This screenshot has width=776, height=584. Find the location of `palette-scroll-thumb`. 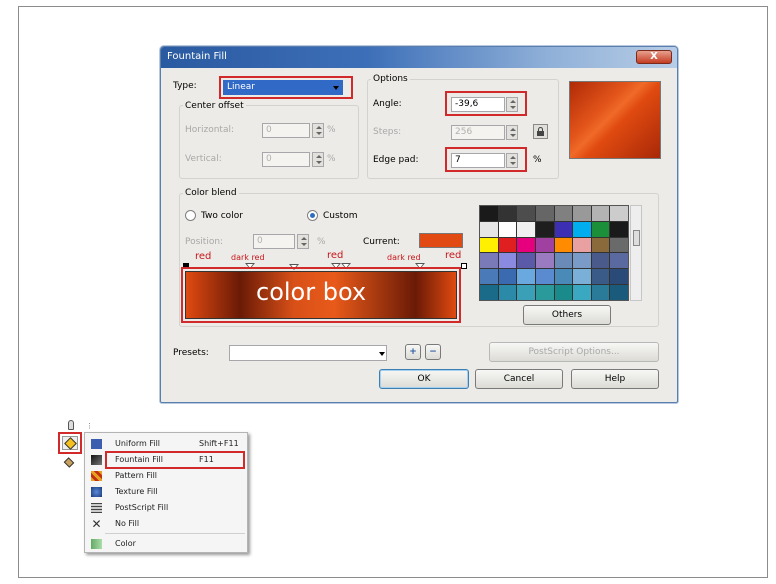

palette-scroll-thumb is located at coordinates (636, 238).